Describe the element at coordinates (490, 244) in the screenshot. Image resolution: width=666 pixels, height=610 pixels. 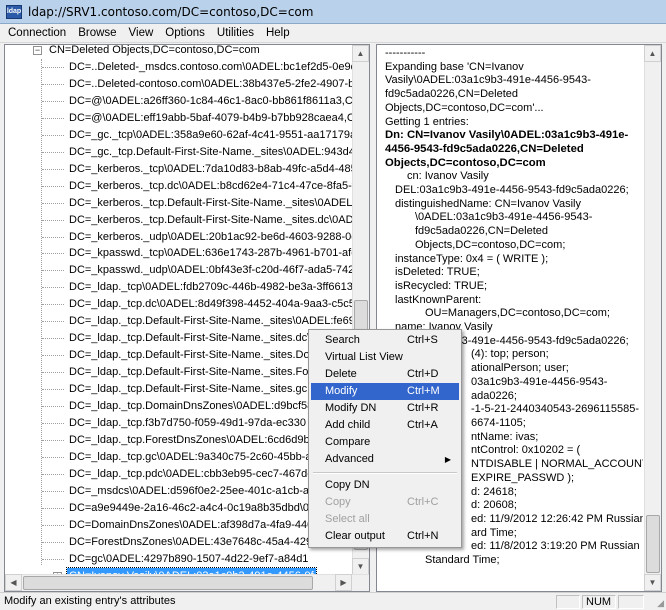
I see `attr-line: Objects,DC=contoso,DC=com;` at that location.